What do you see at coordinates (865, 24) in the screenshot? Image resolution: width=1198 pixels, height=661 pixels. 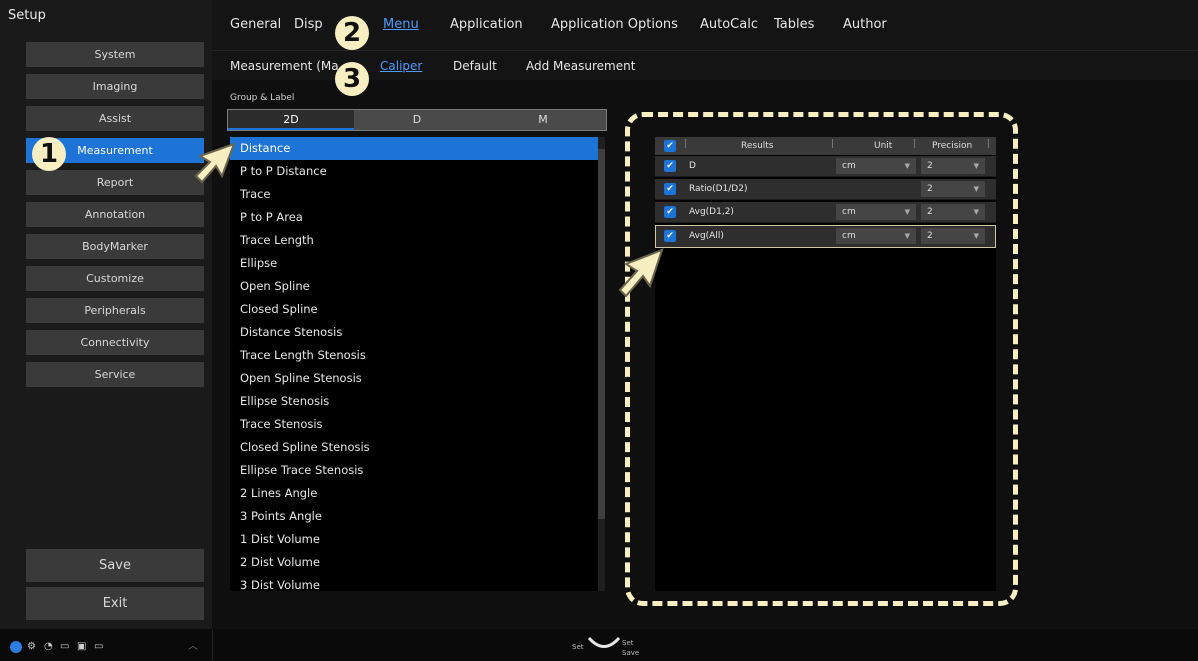 I see `tab-author: Author` at bounding box center [865, 24].